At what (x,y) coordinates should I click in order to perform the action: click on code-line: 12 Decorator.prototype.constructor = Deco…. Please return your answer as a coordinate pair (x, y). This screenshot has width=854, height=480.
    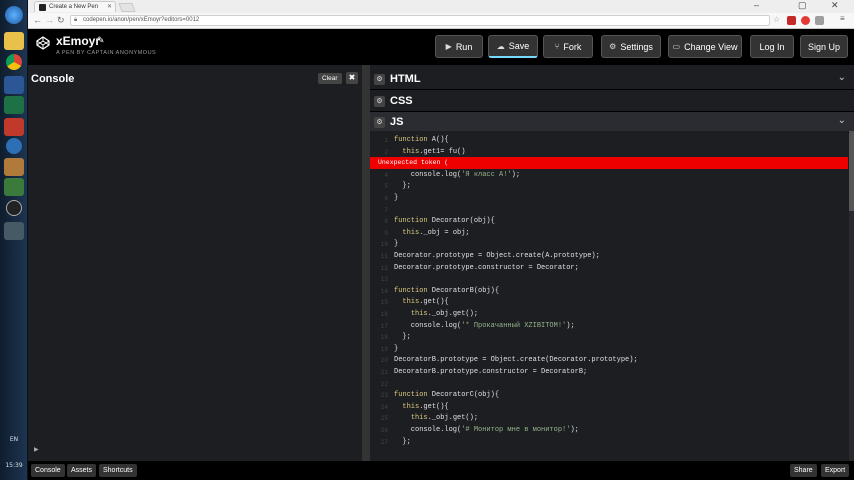
    Looking at the image, I should click on (609, 269).